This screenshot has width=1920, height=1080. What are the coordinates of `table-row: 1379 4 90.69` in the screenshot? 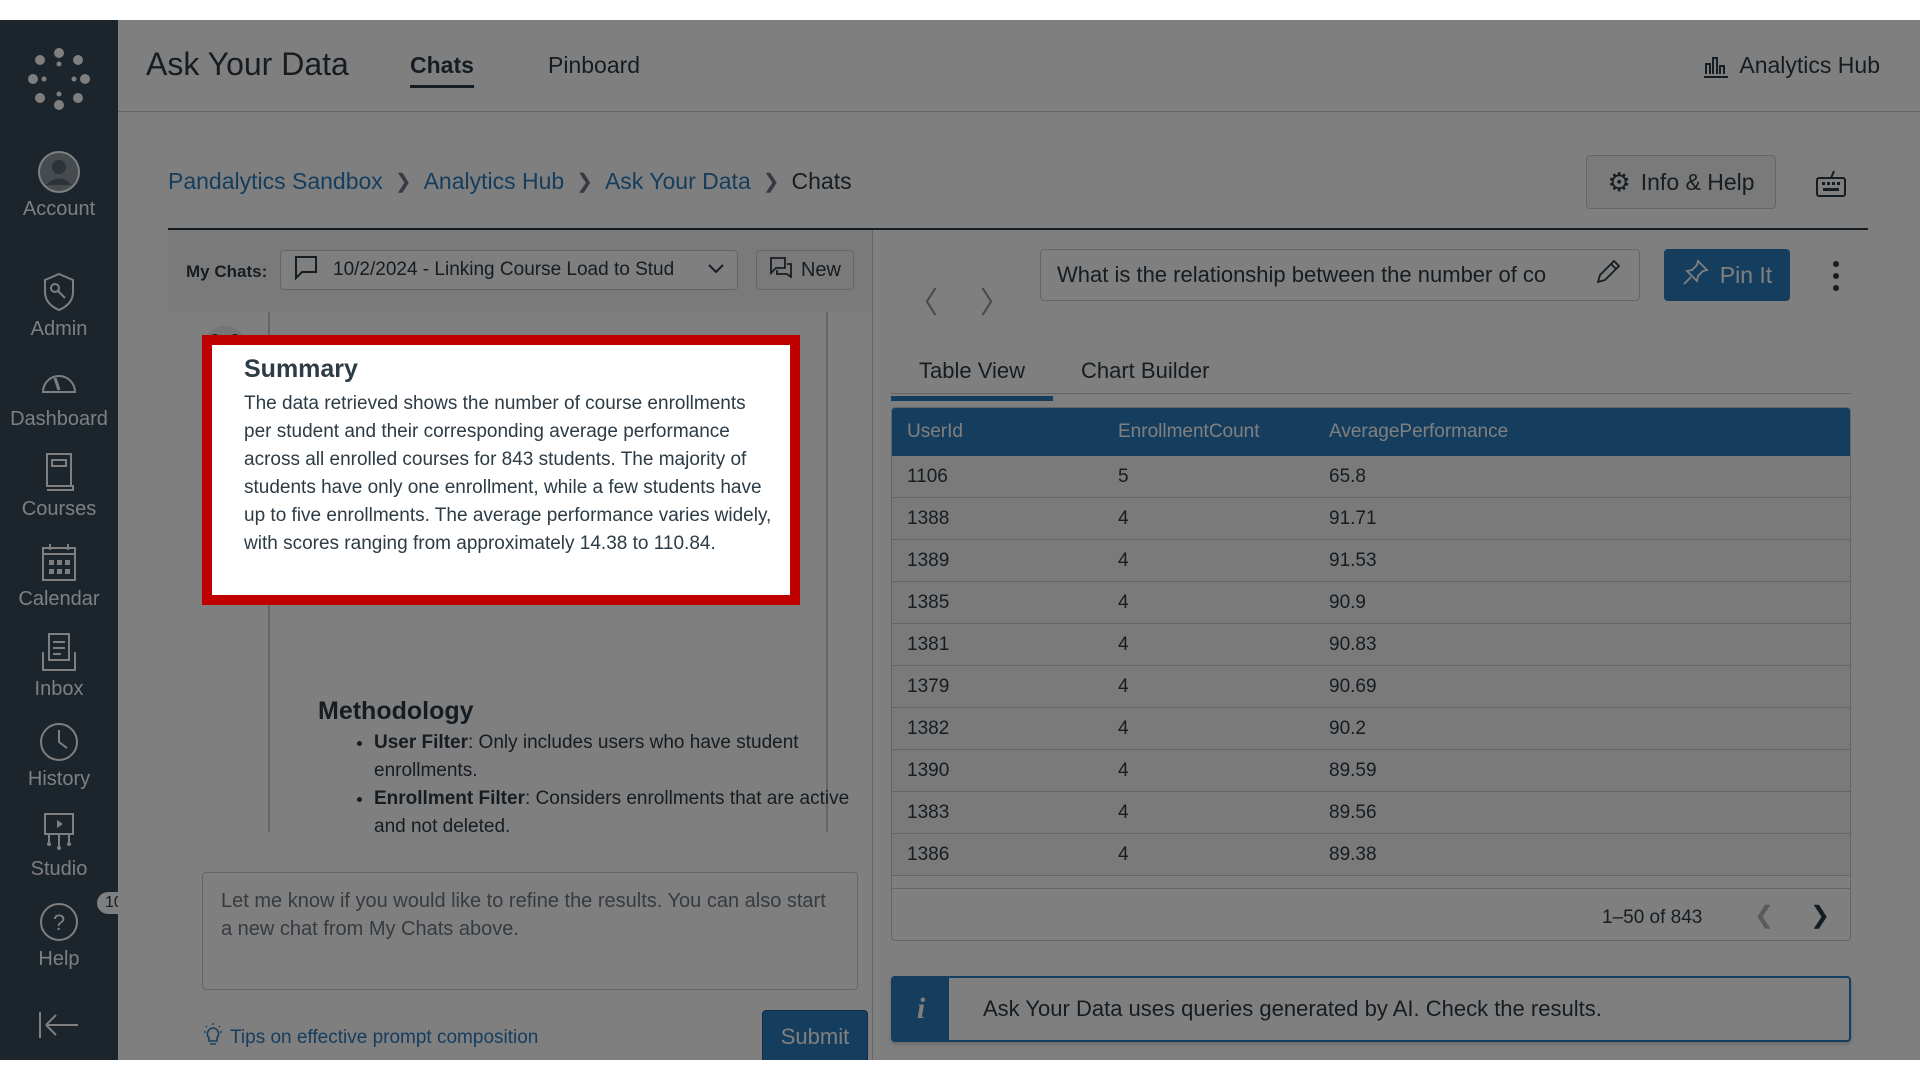 It's located at (1371, 687).